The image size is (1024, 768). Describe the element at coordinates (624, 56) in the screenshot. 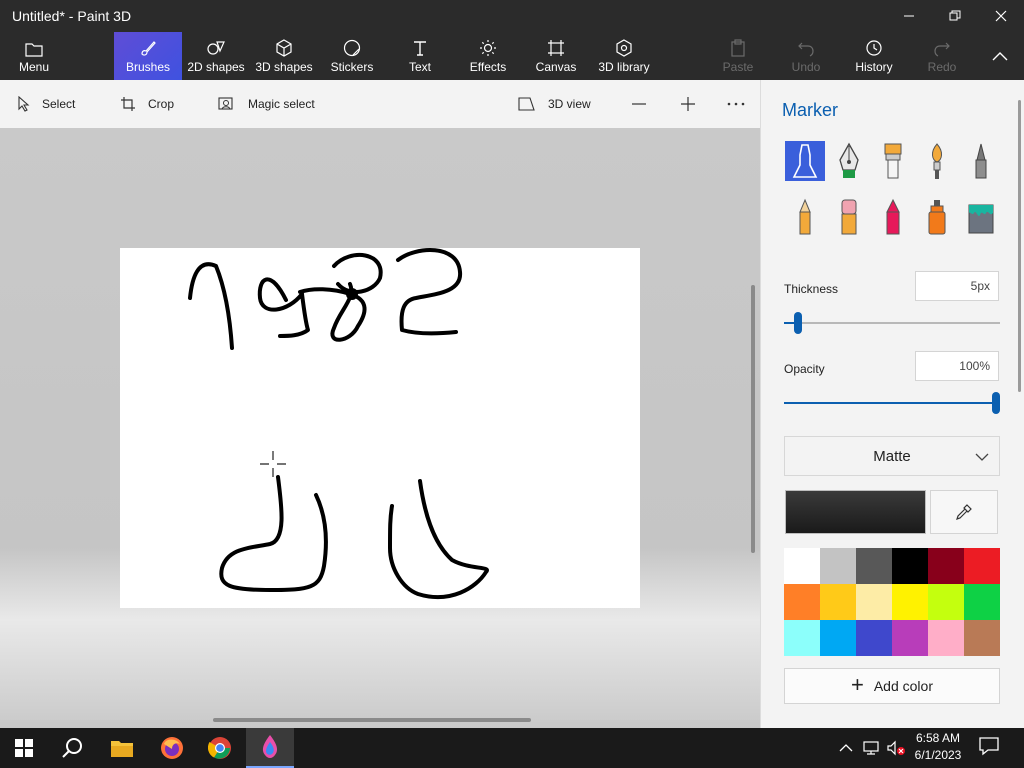

I see `tab-3d-library: 3D library` at that location.